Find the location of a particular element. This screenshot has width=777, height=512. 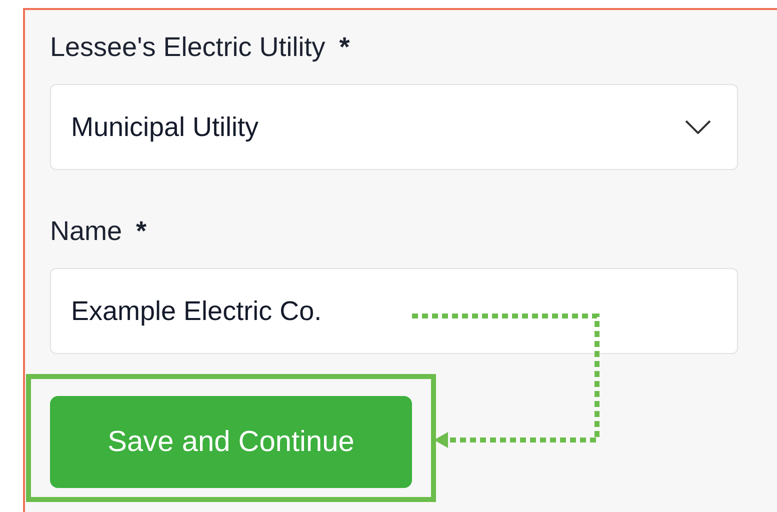

chevron-down-icon is located at coordinates (698, 127).